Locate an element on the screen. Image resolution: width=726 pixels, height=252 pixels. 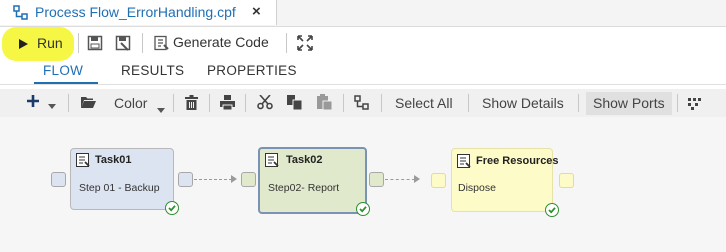
select-all-button: Select All is located at coordinates (424, 103).